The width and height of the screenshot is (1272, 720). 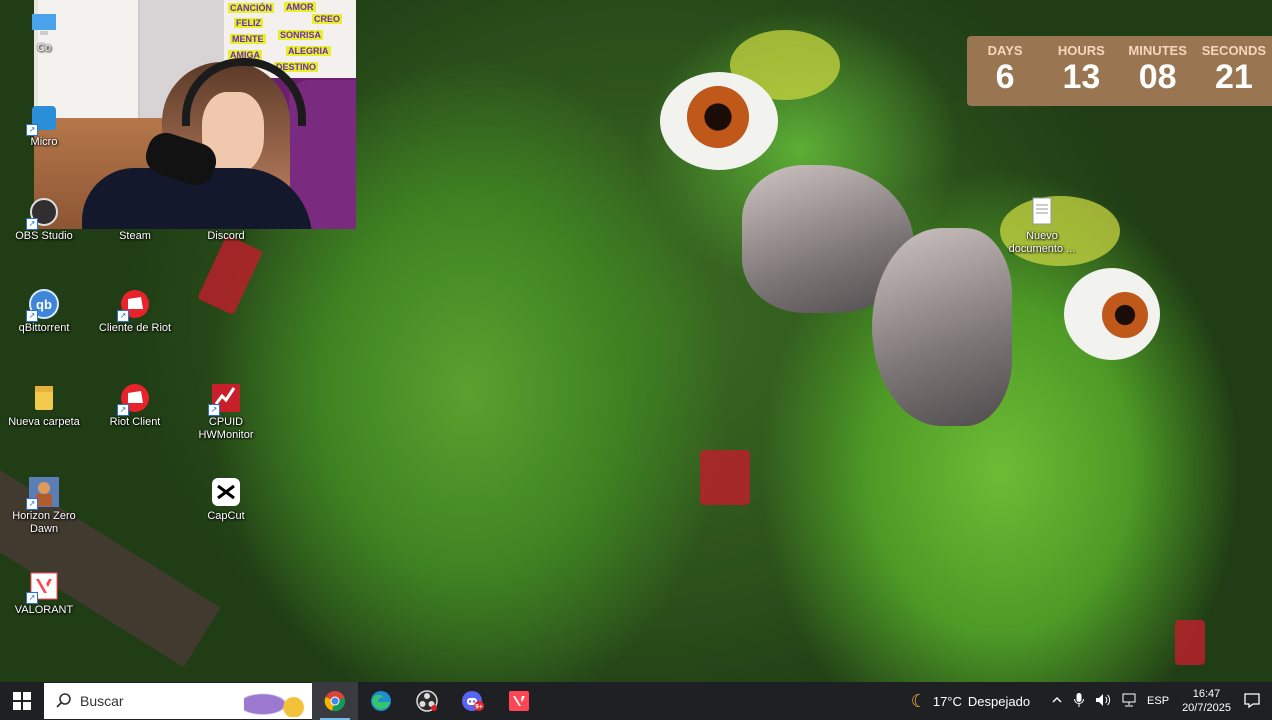 What do you see at coordinates (226, 236) in the screenshot?
I see `desktop-icon-label: Discord` at bounding box center [226, 236].